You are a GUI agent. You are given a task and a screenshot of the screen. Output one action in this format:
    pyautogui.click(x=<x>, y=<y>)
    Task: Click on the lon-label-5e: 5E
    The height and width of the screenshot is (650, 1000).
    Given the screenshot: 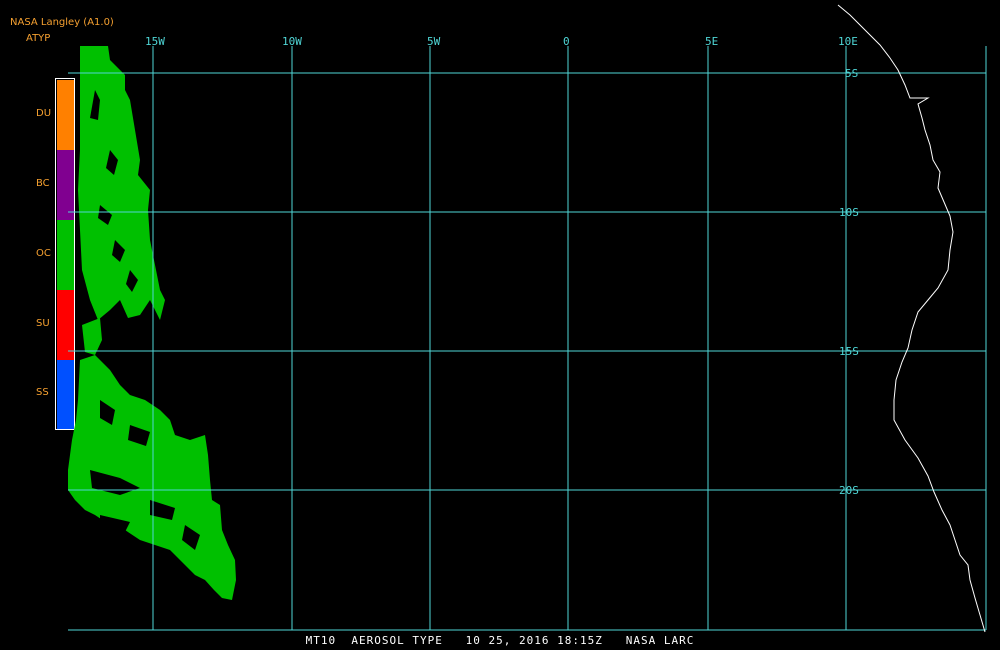 What is the action you would take?
    pyautogui.click(x=711, y=41)
    